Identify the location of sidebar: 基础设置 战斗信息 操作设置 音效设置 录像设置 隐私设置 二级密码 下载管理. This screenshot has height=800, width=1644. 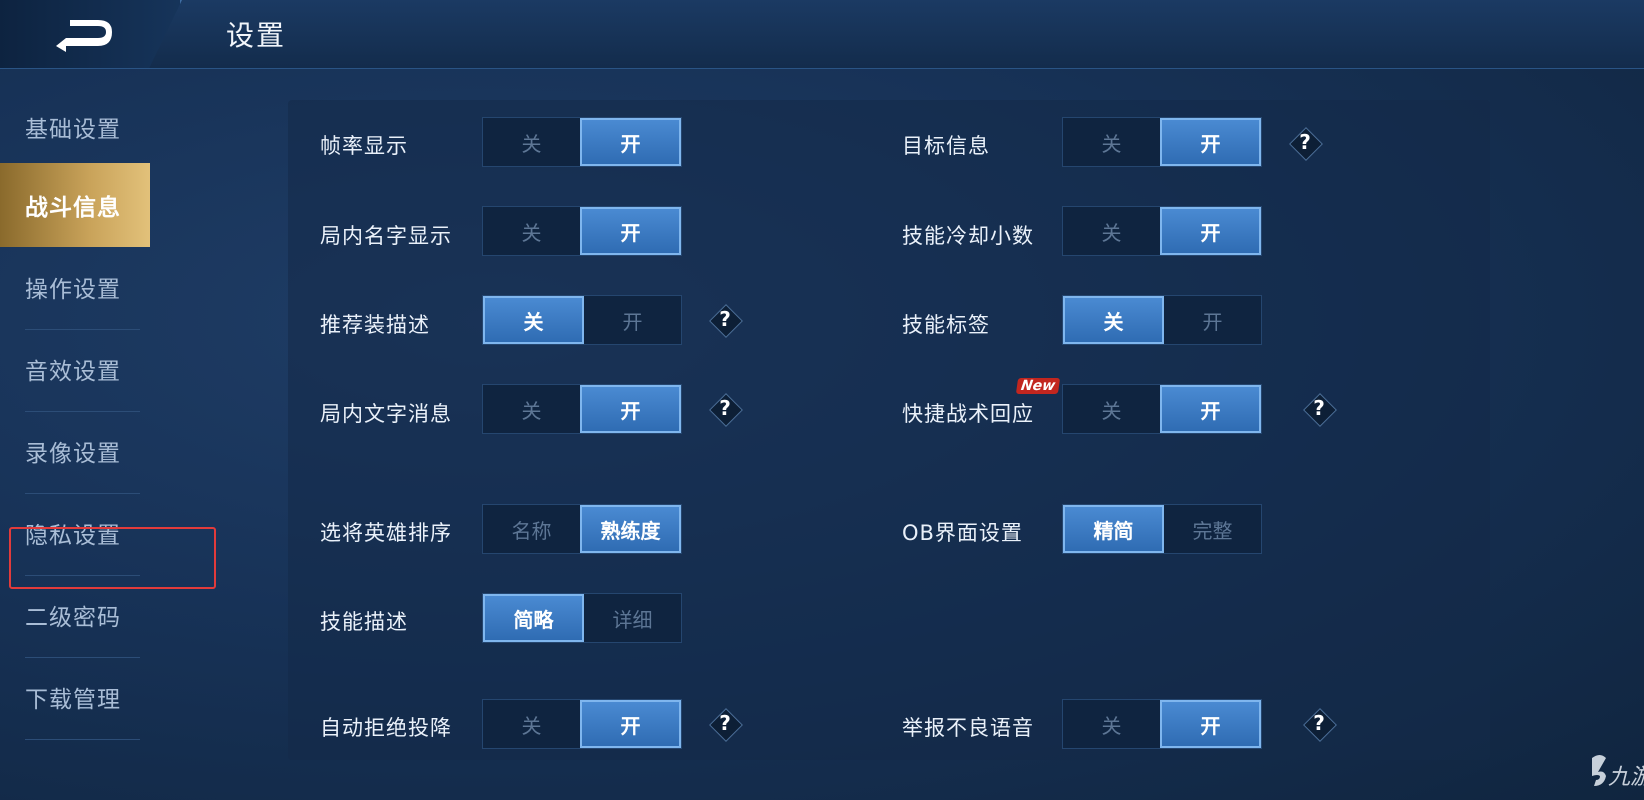
(75, 434).